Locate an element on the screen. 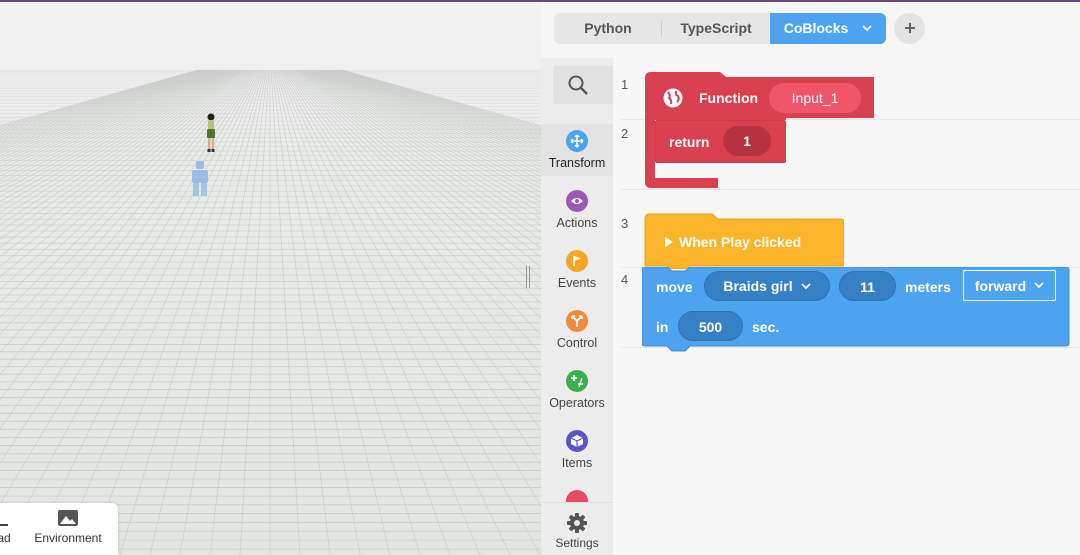 The width and height of the screenshot is (1080, 555). gear-icon is located at coordinates (577, 523).